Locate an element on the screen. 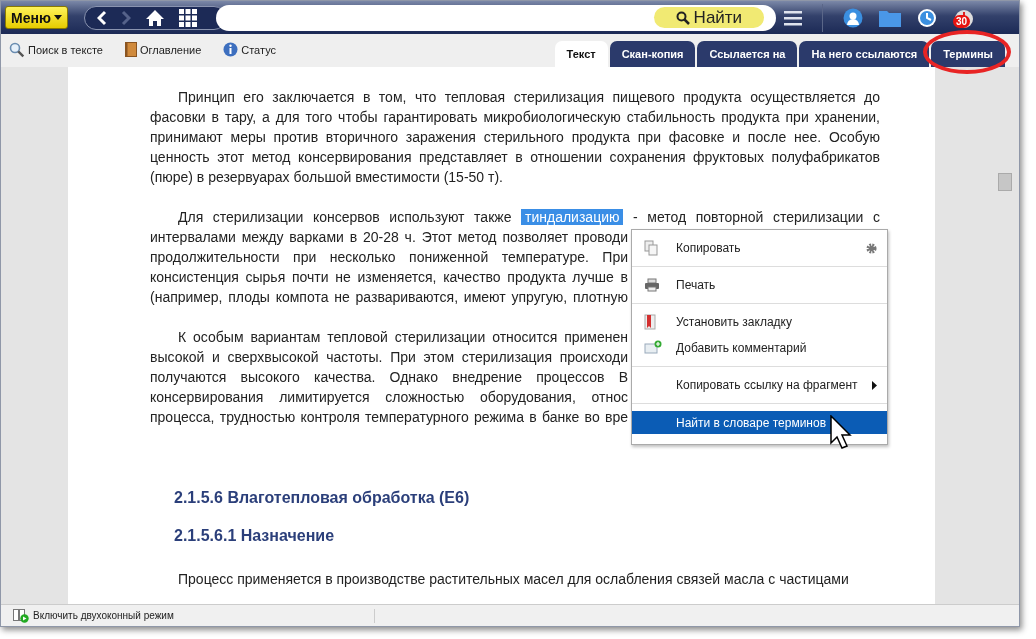 The image size is (1036, 639). tab: Термины is located at coordinates (968, 54).